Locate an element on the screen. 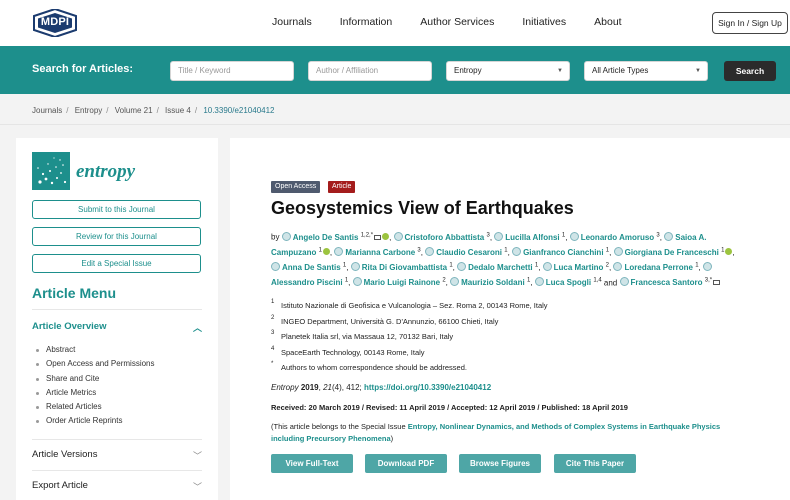 Image resolution: width=790 pixels, height=500 pixels. open-access-badge: Open Access is located at coordinates (296, 187).